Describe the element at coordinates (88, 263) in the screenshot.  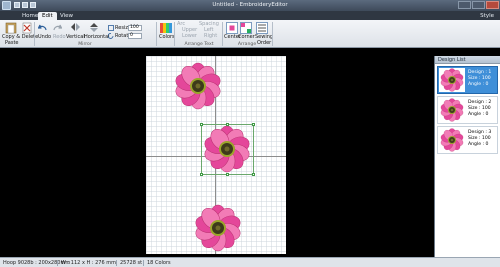
I see `status-size: W : 112 x H : 276 mm` at that location.